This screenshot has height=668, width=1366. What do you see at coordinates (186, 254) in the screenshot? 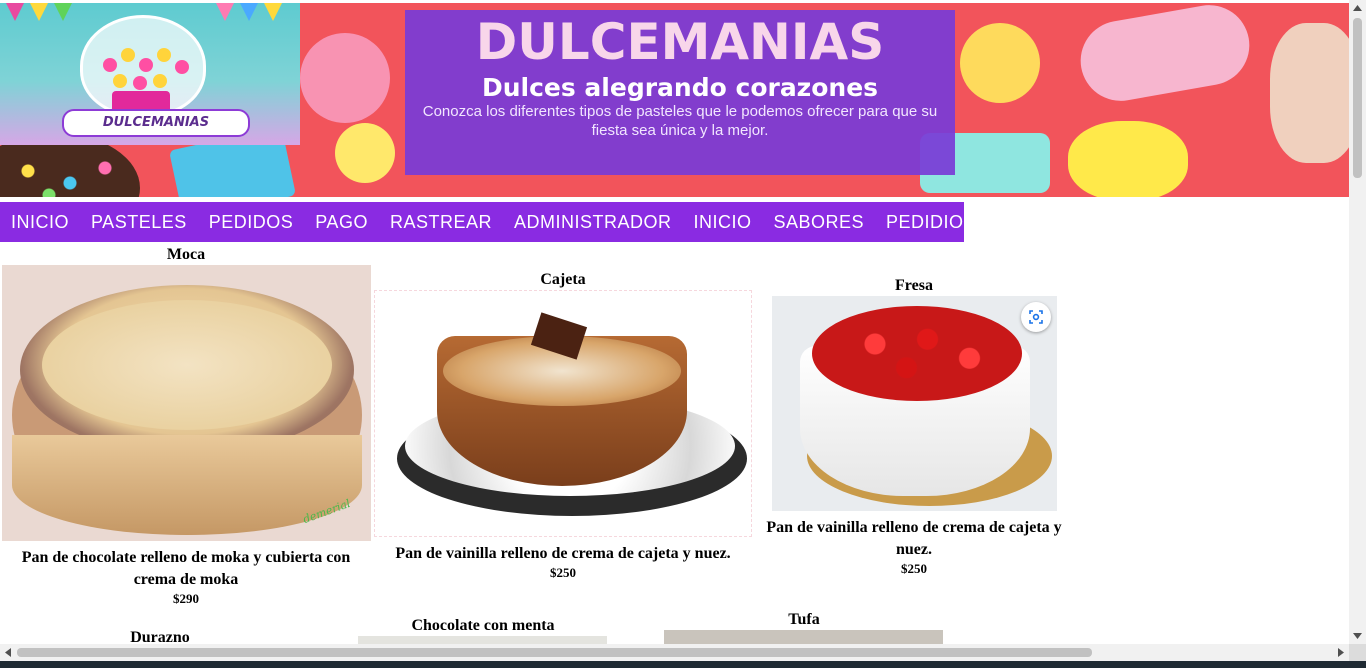
I see `product-name: Moca` at bounding box center [186, 254].